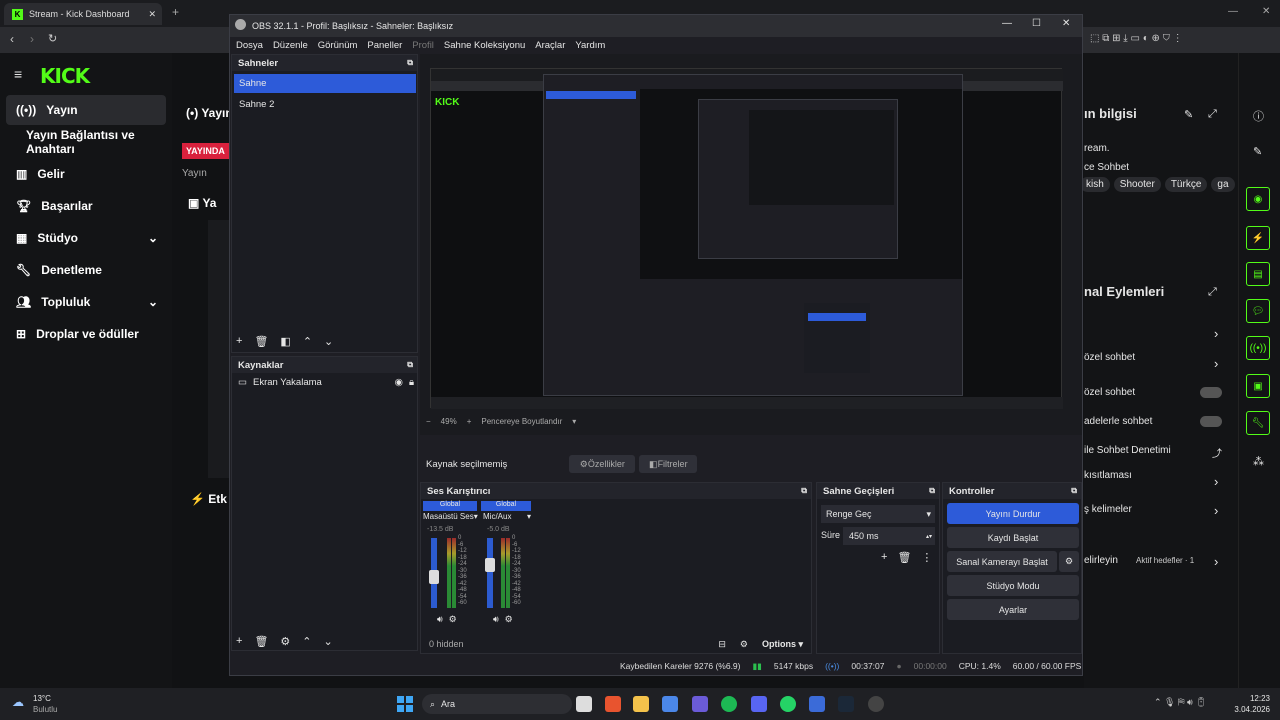 Image resolution: width=1280 pixels, height=720 pixels. Describe the element at coordinates (399, 382) in the screenshot. I see `eye-icon: ◉` at that location.